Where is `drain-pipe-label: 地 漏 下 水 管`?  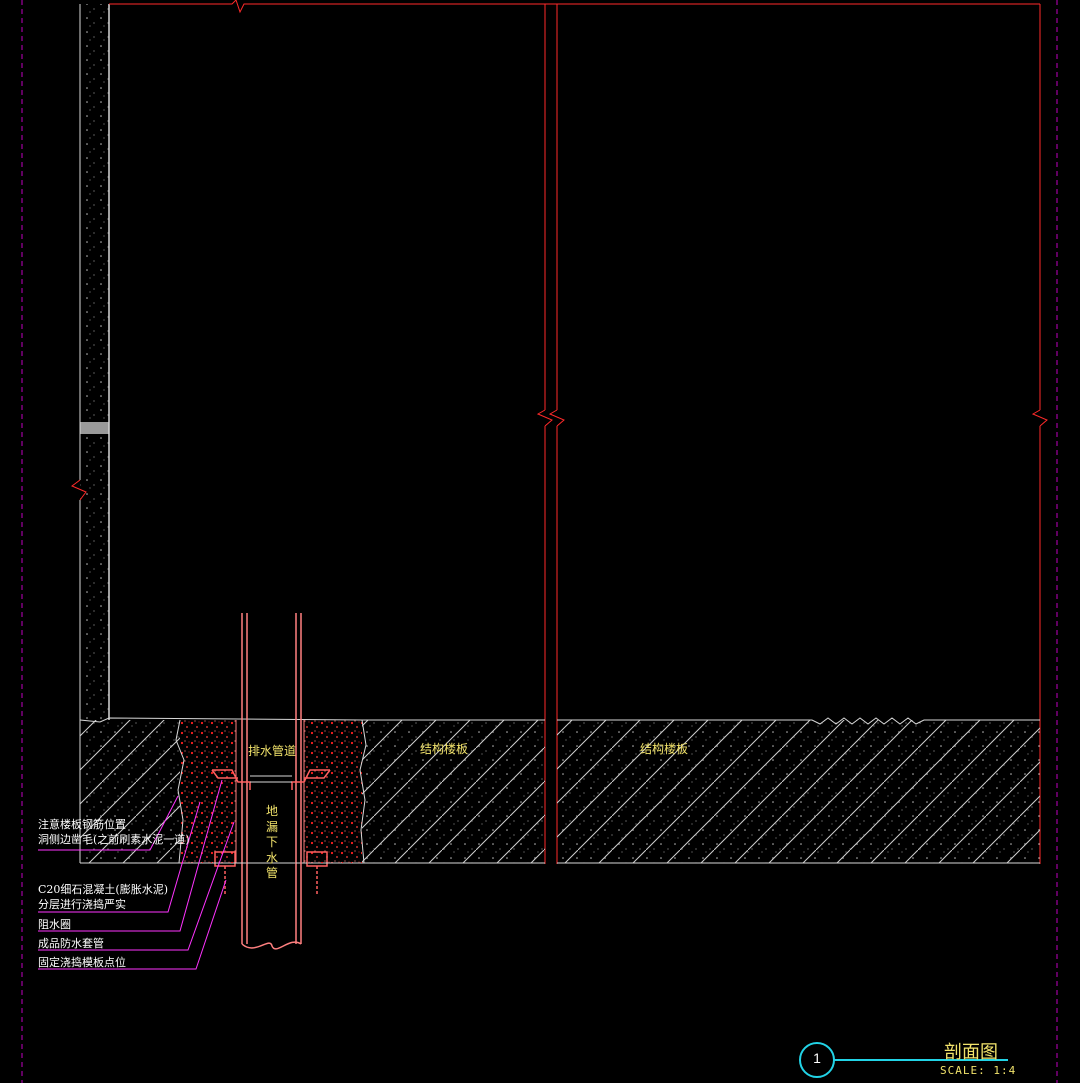 drain-pipe-label: 地 漏 下 水 管 is located at coordinates (272, 843).